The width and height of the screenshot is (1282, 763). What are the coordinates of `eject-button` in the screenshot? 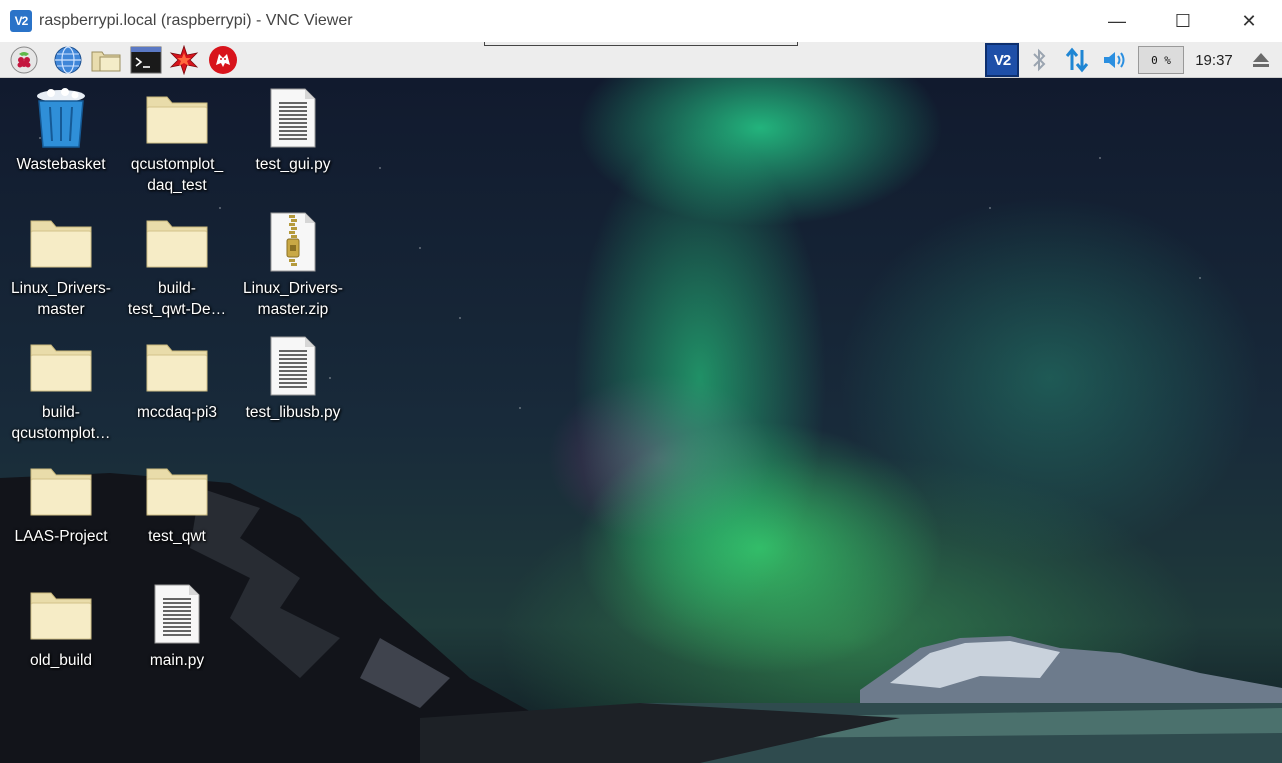 It's located at (1261, 60).